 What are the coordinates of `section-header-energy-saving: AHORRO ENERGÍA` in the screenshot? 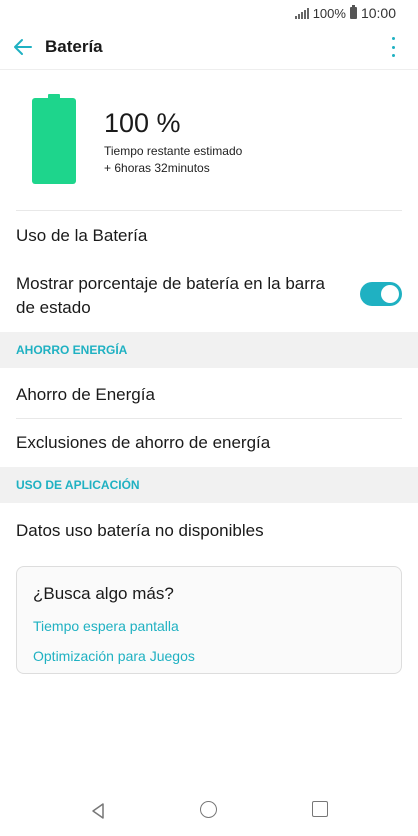 It's located at (209, 350).